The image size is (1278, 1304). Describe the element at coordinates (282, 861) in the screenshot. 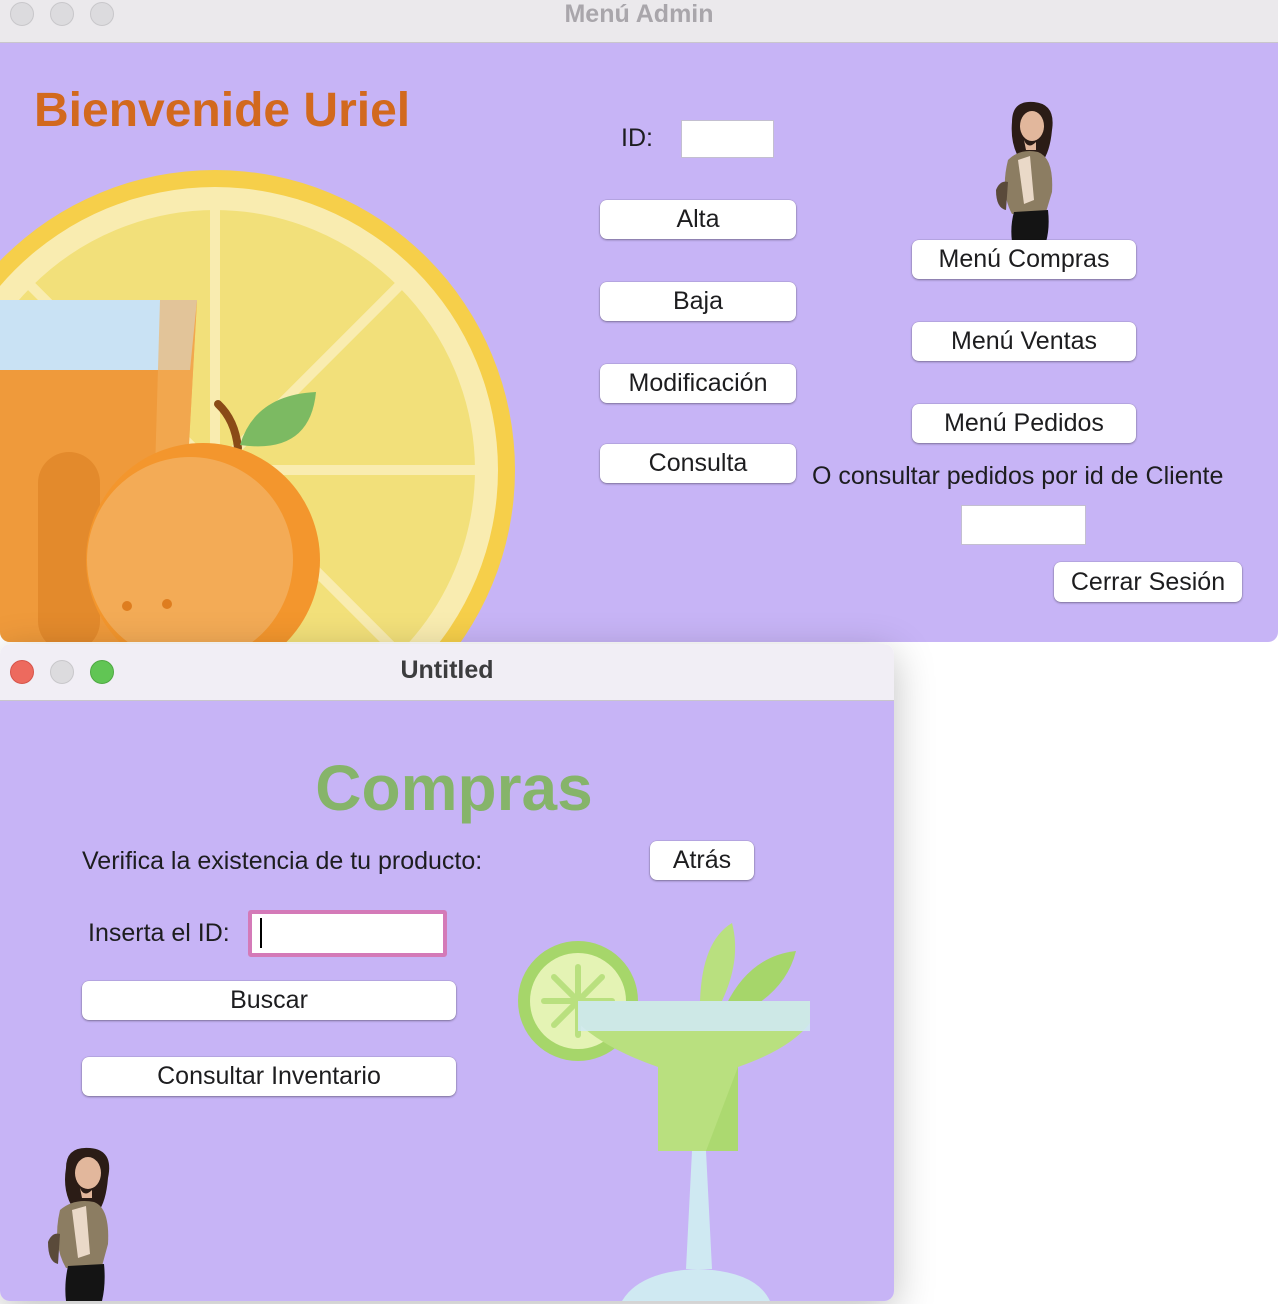

I see `verify-label: Verifica la existencia de tu producto:` at that location.